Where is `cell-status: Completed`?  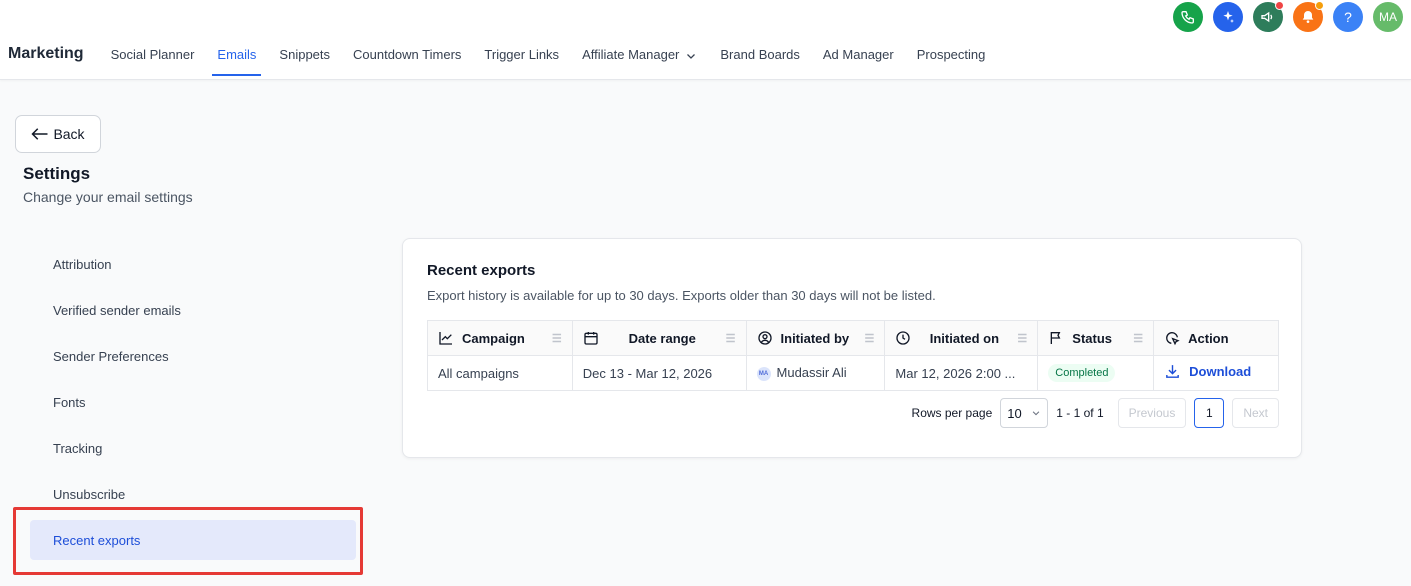
cell-status: Completed is located at coordinates (1096, 373).